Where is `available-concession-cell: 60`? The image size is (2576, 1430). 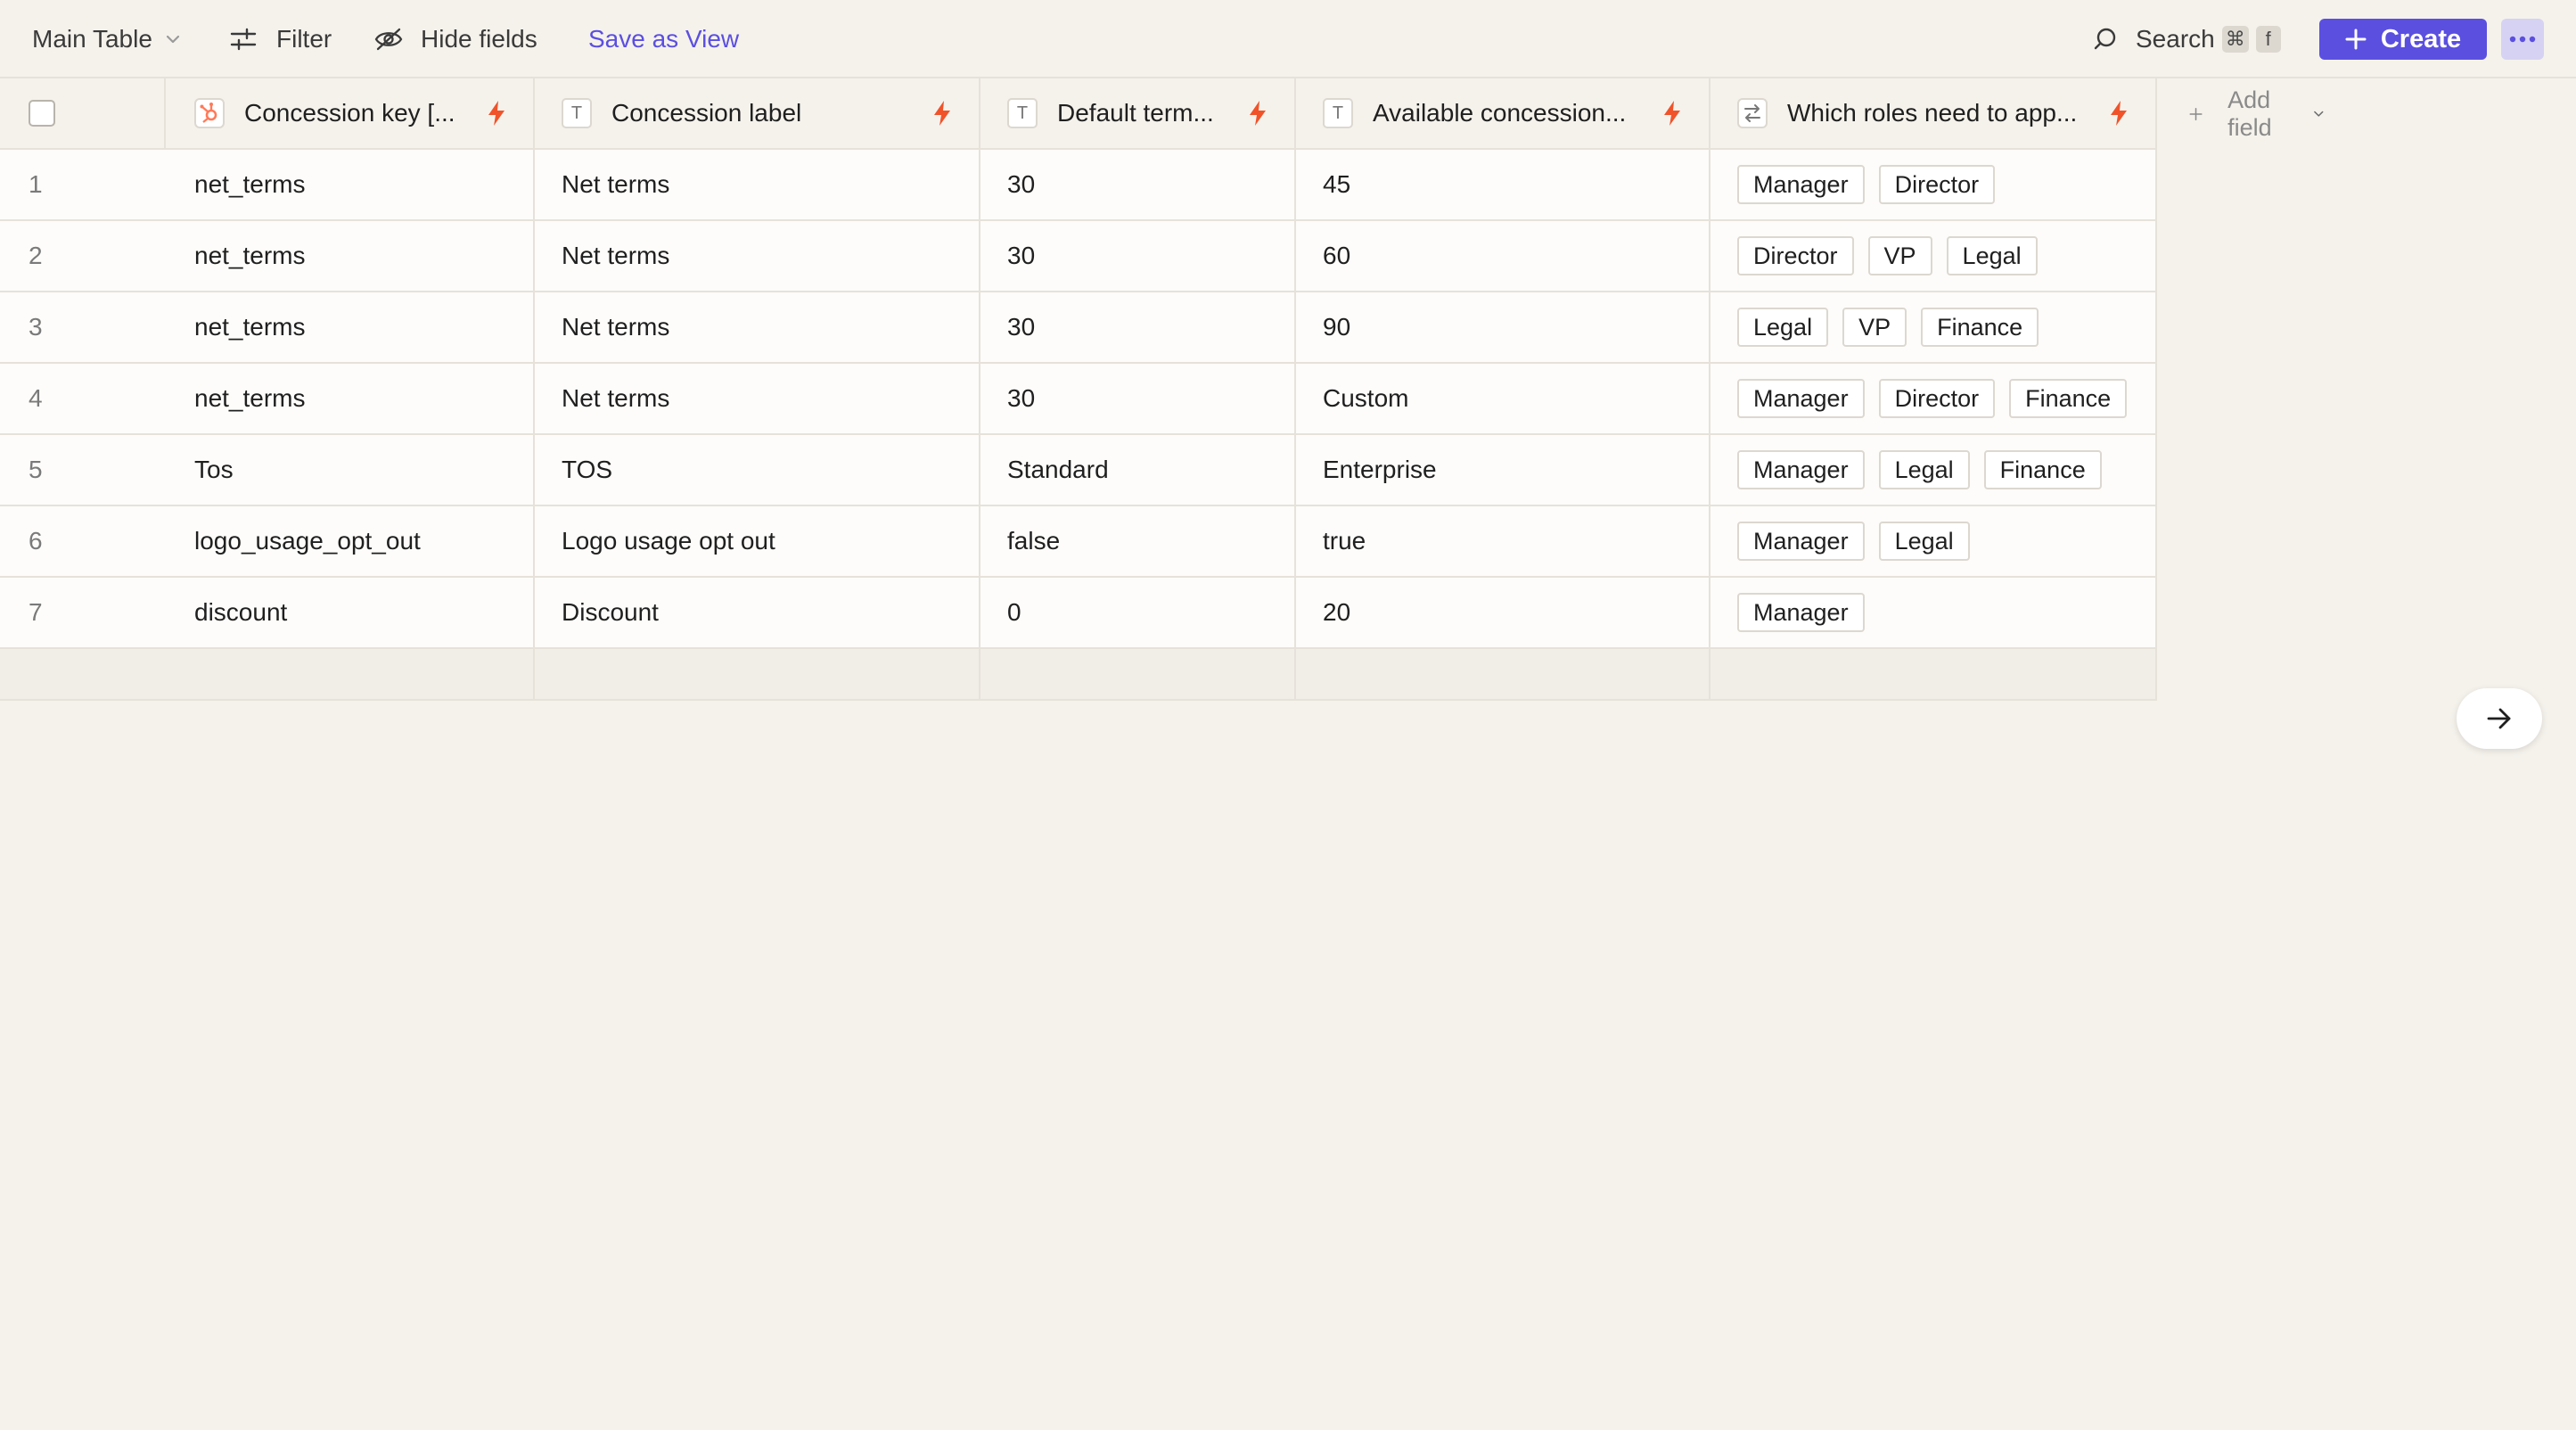 available-concession-cell: 60 is located at coordinates (1503, 256).